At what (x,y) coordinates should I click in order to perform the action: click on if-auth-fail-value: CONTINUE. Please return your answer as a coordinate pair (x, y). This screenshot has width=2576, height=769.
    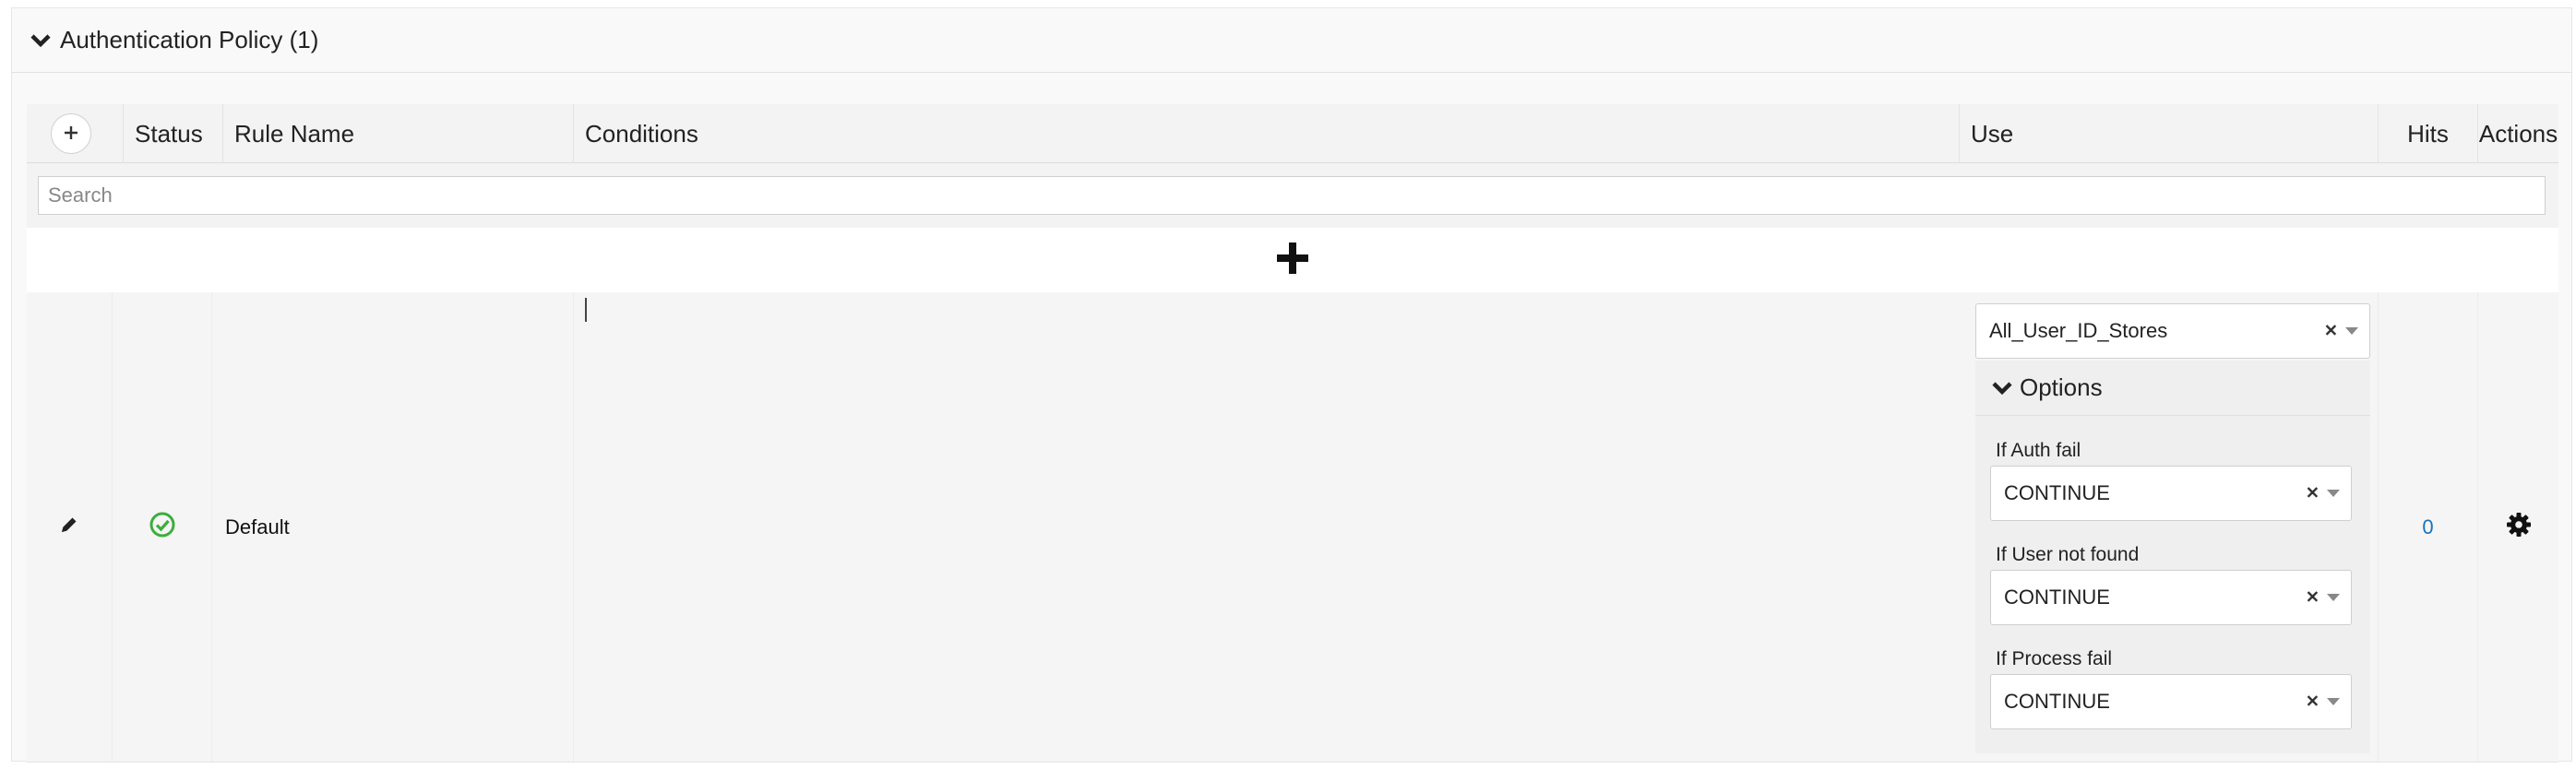
    Looking at the image, I should click on (2057, 493).